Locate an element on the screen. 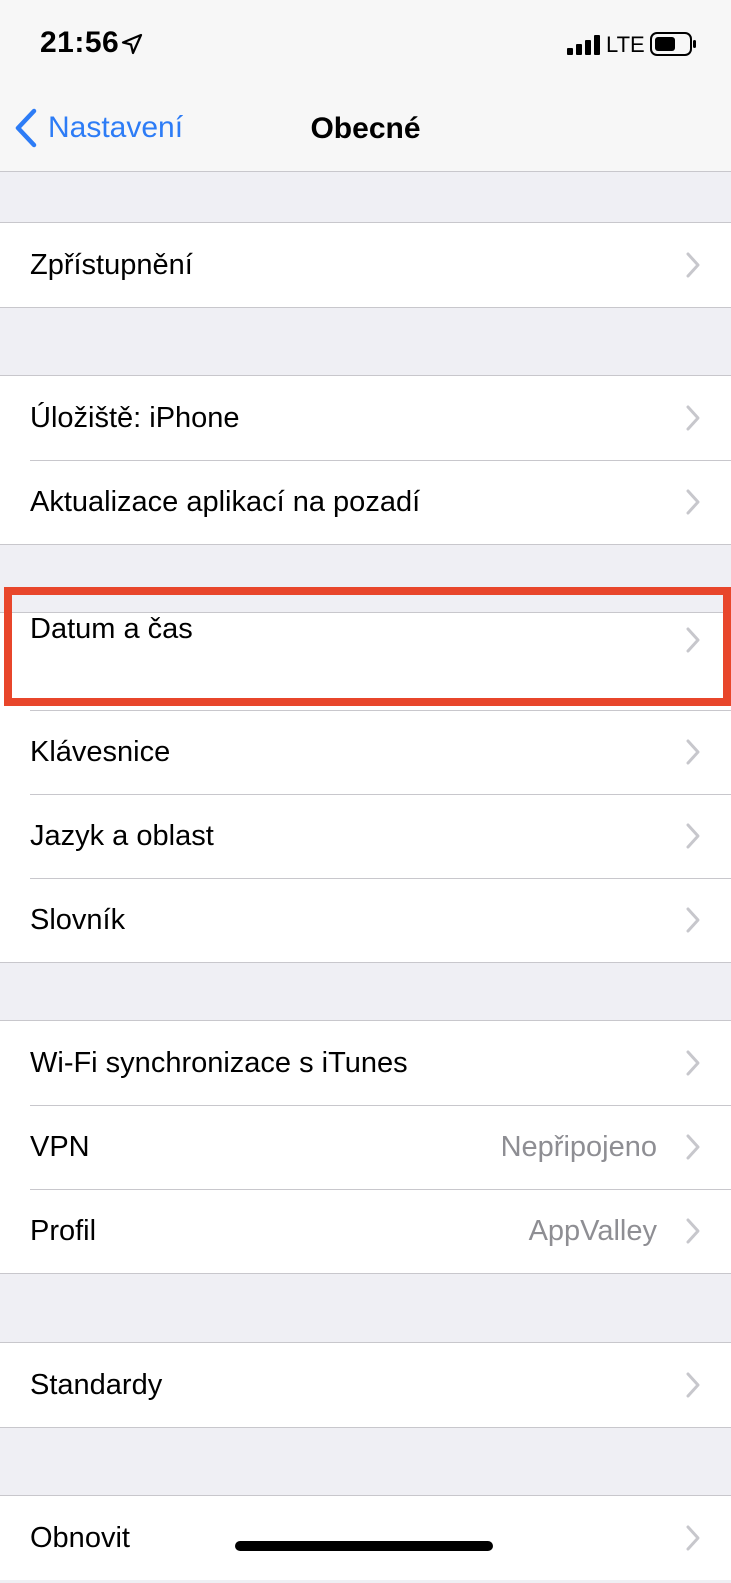 The image size is (731, 1583). settings-row-profile: Profil AppValley is located at coordinates (365, 1231).